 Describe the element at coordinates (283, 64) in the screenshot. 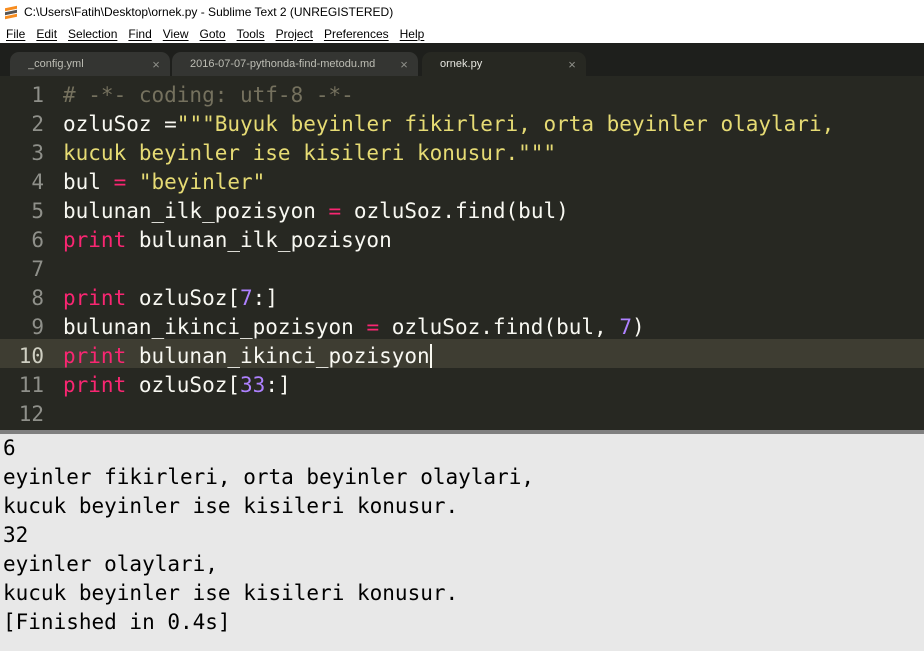

I see `tab-label: 2016-07-07-pythonda-find-metodu.md` at that location.